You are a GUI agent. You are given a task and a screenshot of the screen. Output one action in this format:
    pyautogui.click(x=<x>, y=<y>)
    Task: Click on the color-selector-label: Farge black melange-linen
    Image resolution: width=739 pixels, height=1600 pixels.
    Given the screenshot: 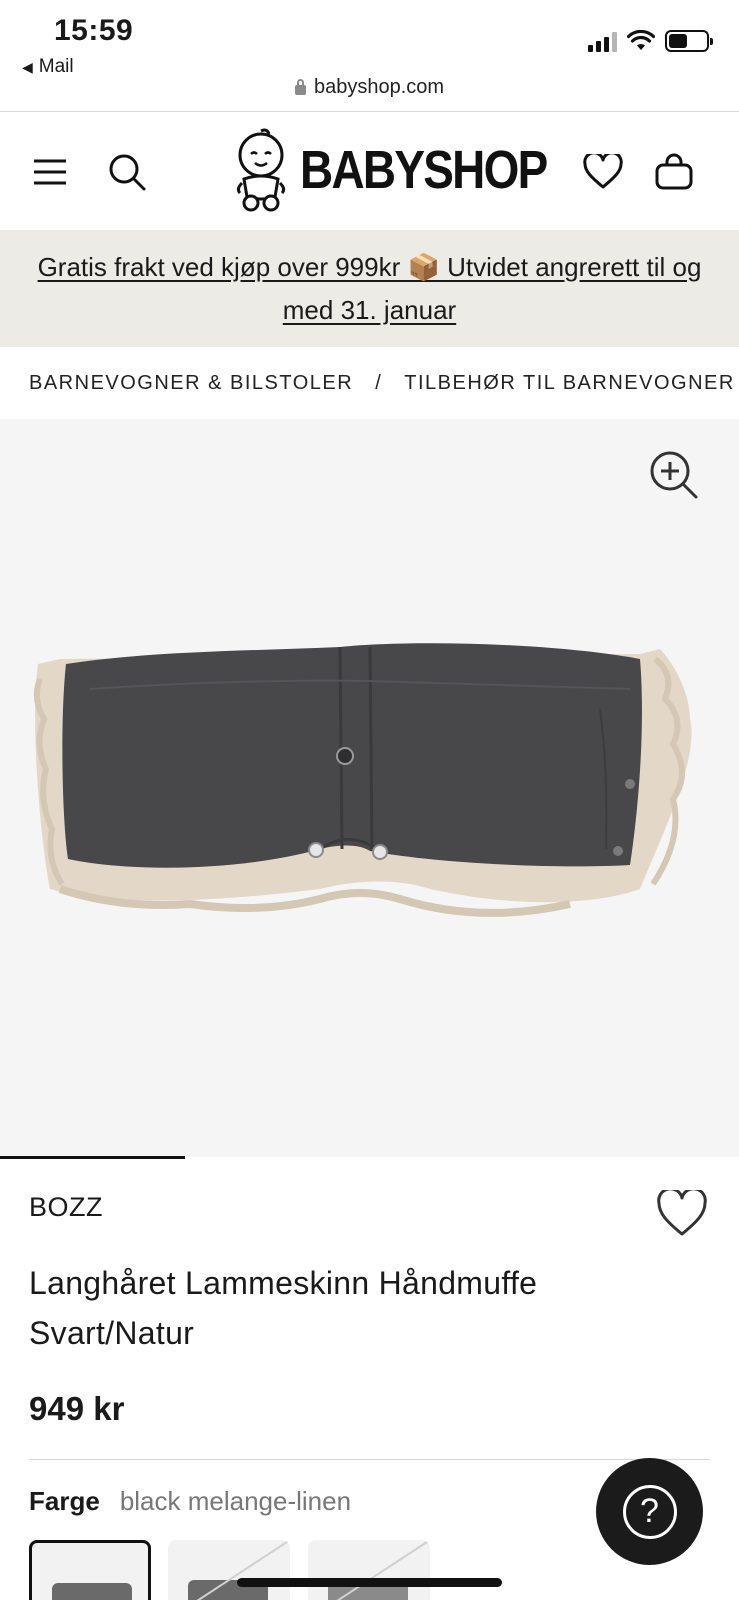 What is the action you would take?
    pyautogui.click(x=190, y=1501)
    